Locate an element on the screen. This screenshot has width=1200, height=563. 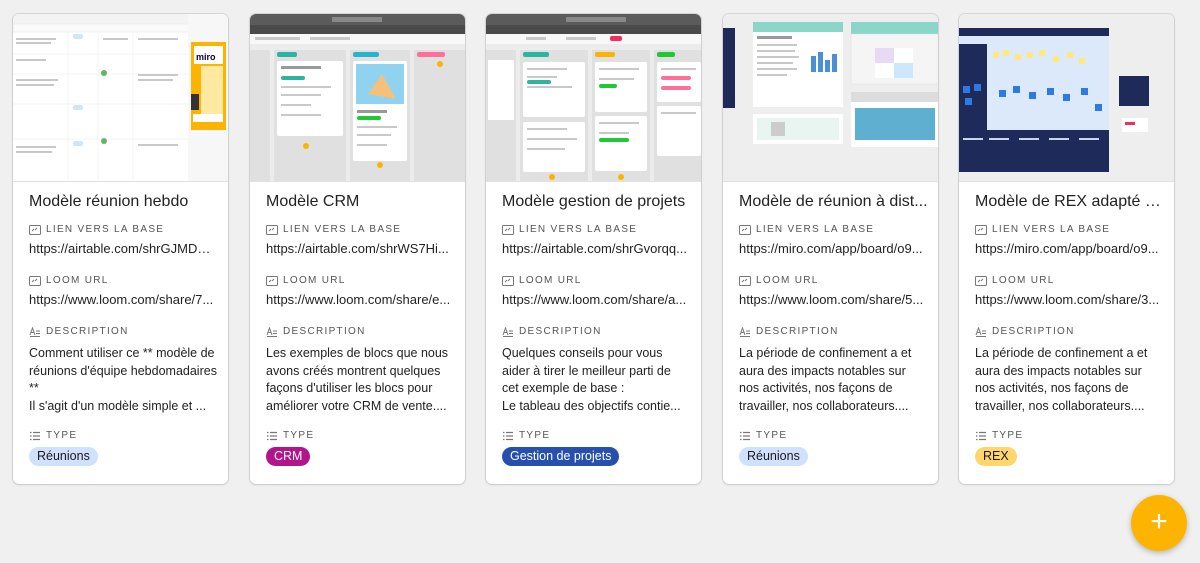
type-tag: Gestion de projets is located at coordinates (561, 456).